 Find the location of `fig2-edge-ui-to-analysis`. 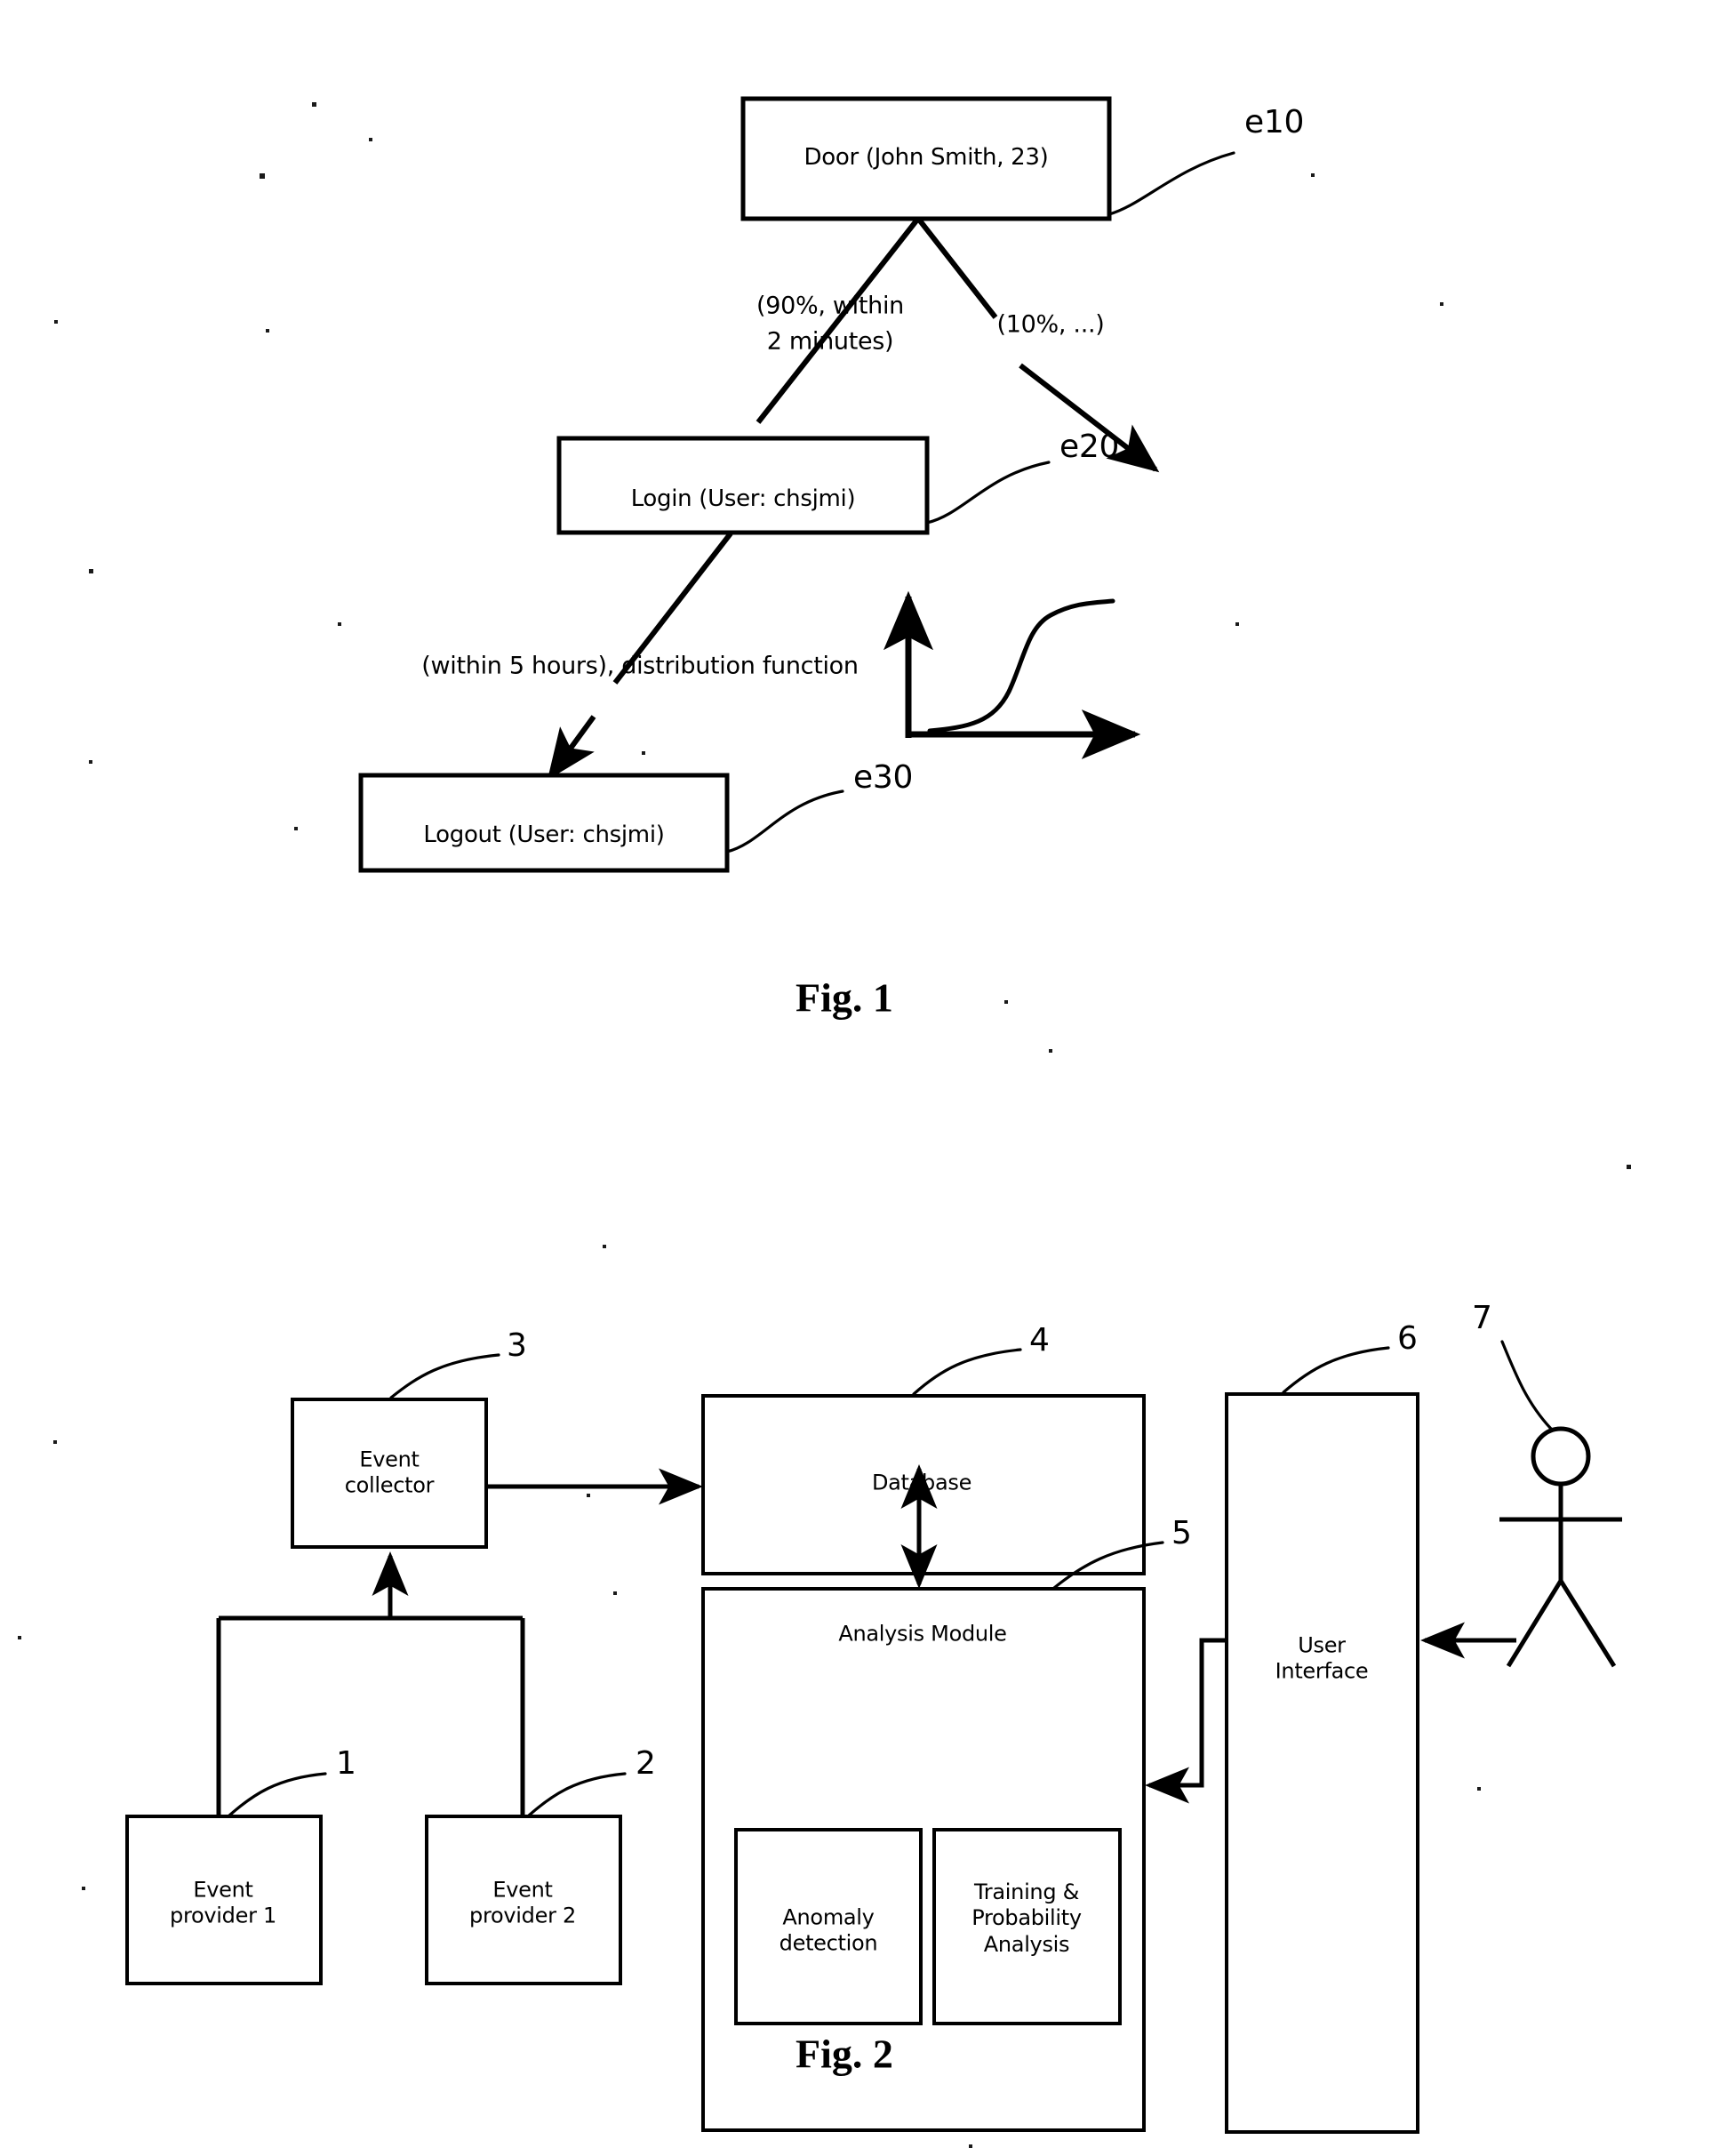

fig2-edge-ui-to-analysis is located at coordinates (1186, 1721).